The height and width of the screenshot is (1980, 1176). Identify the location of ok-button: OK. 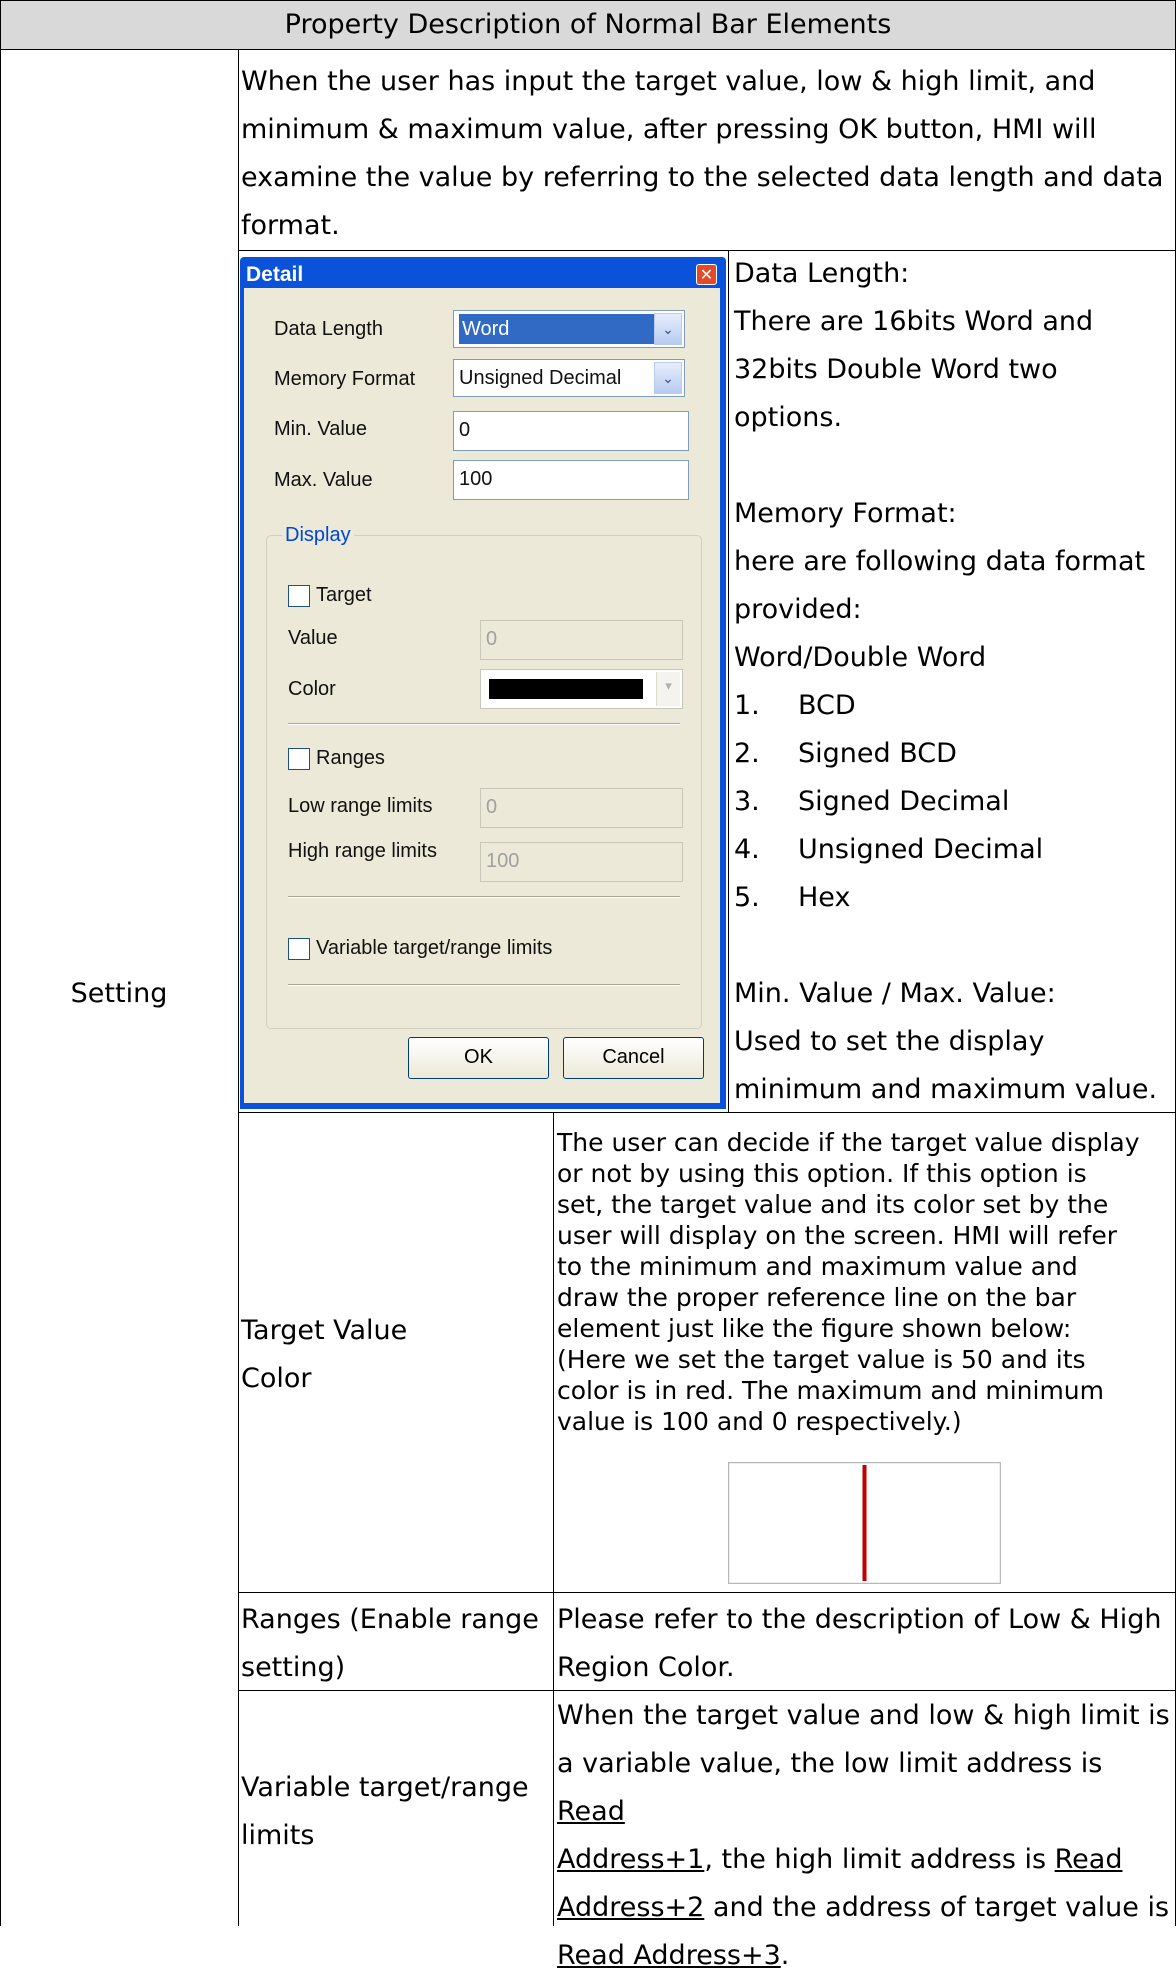
(478, 1058).